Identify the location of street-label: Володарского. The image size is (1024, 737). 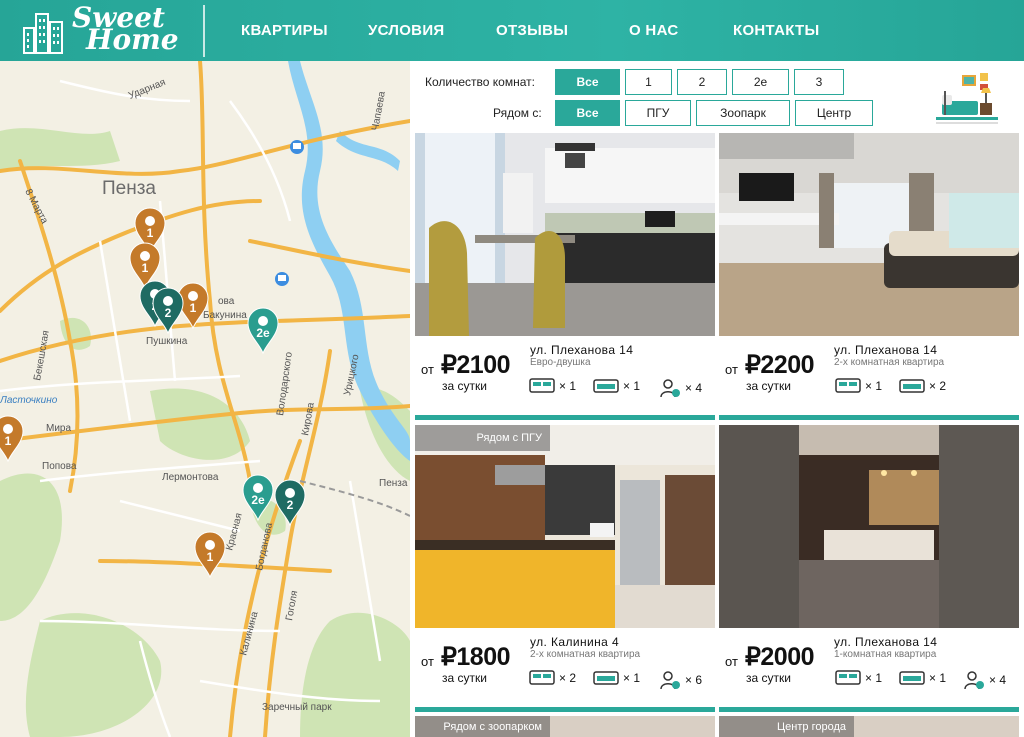
(285, 384).